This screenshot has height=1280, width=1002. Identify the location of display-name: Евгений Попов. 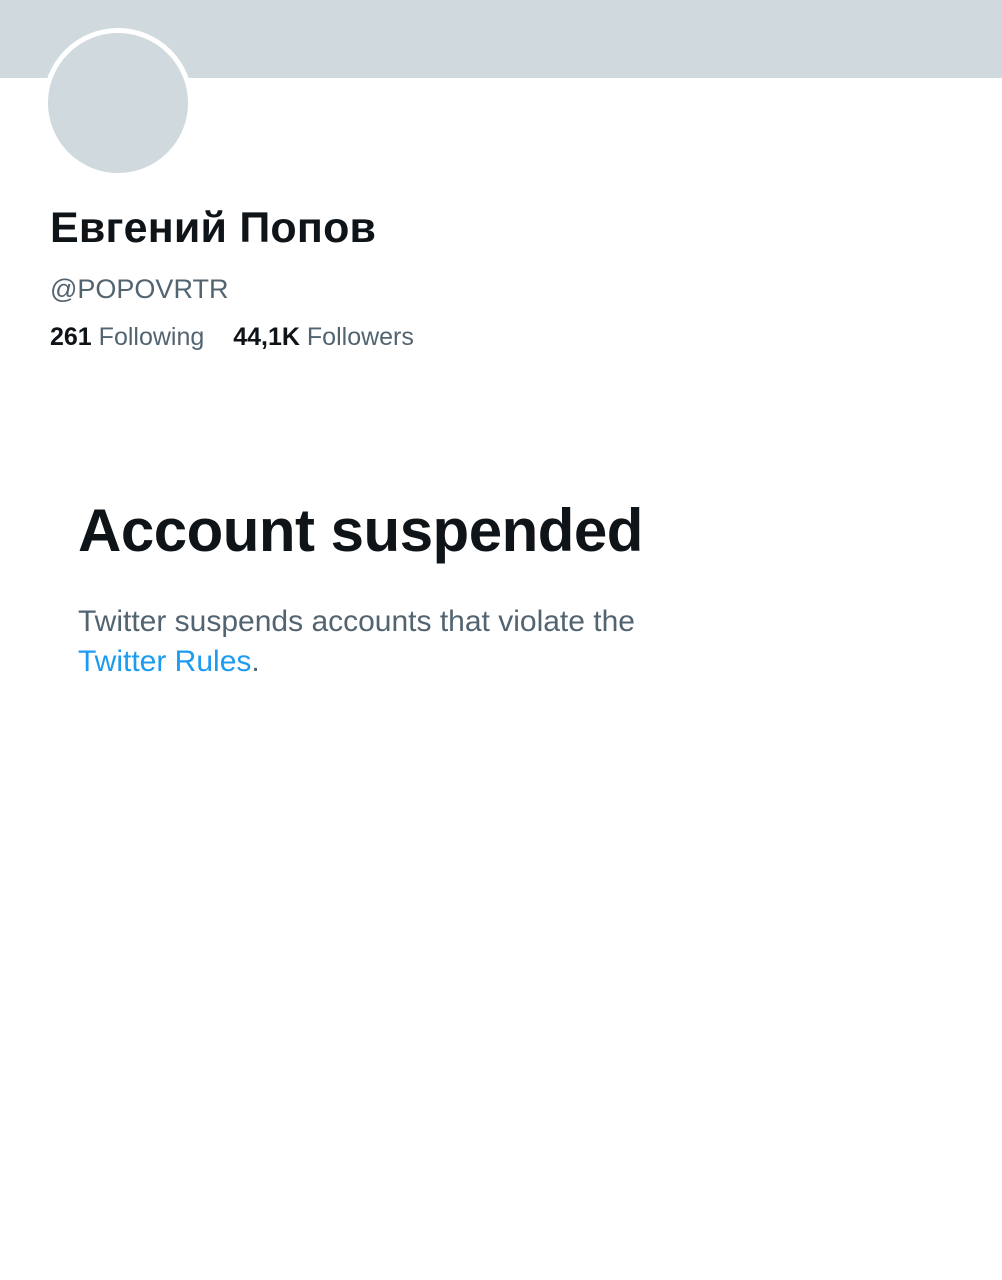
(213, 228).